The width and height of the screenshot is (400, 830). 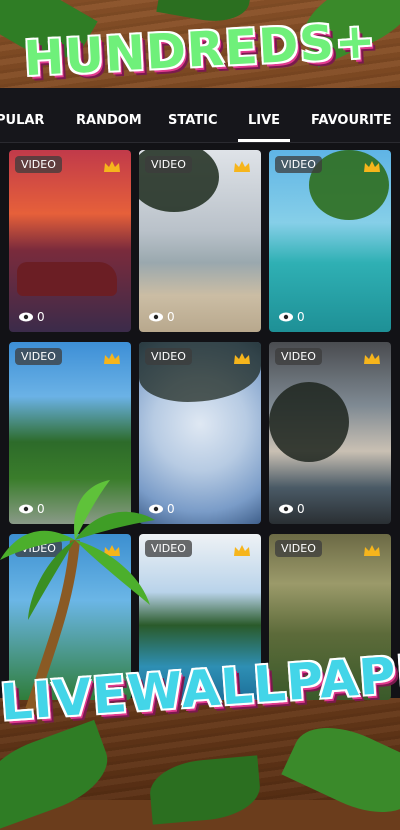 I want to click on tab-popular: PULAR, so click(x=22, y=115).